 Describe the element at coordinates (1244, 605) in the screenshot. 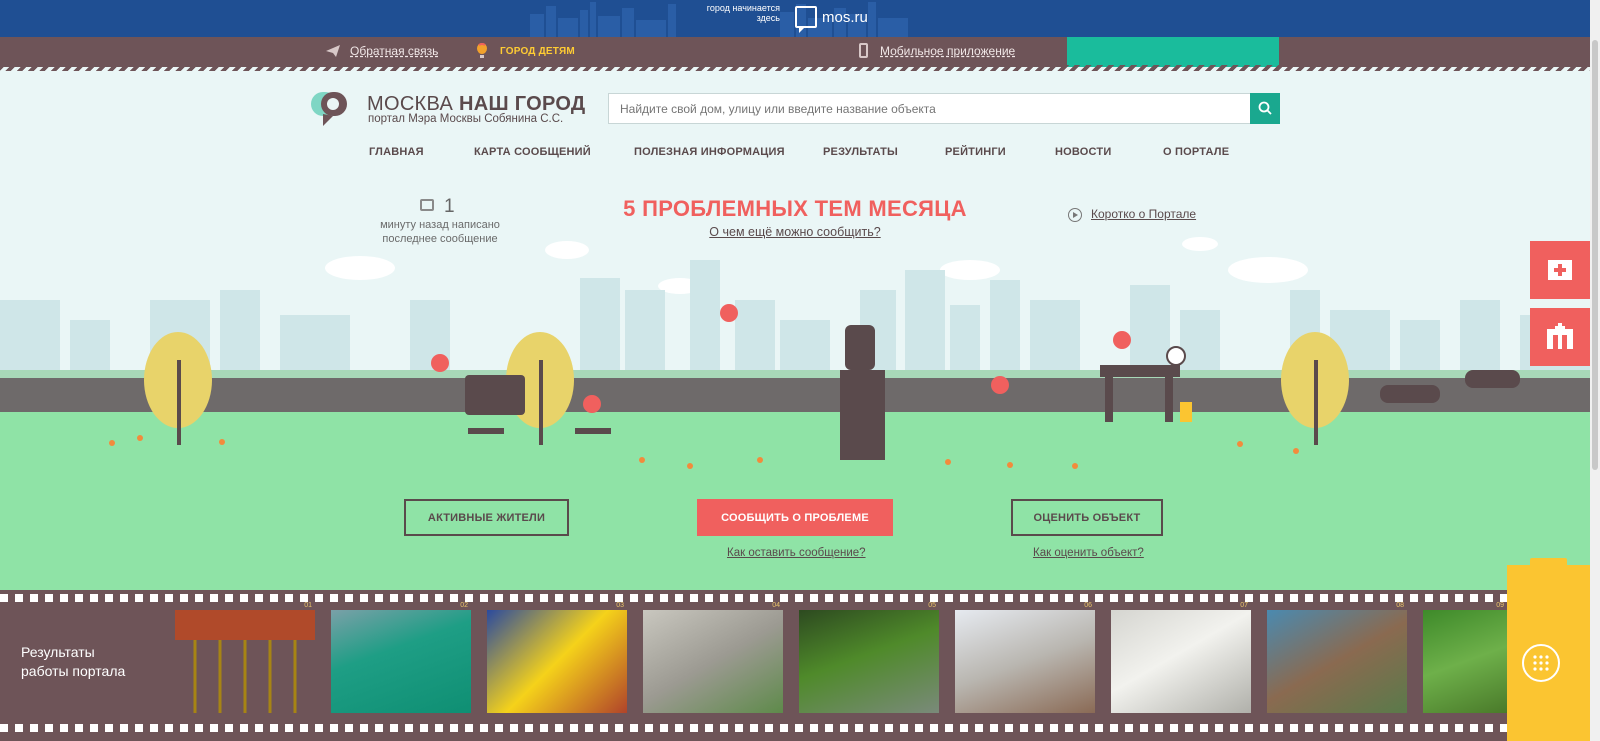

I see `photo-number: 07` at that location.